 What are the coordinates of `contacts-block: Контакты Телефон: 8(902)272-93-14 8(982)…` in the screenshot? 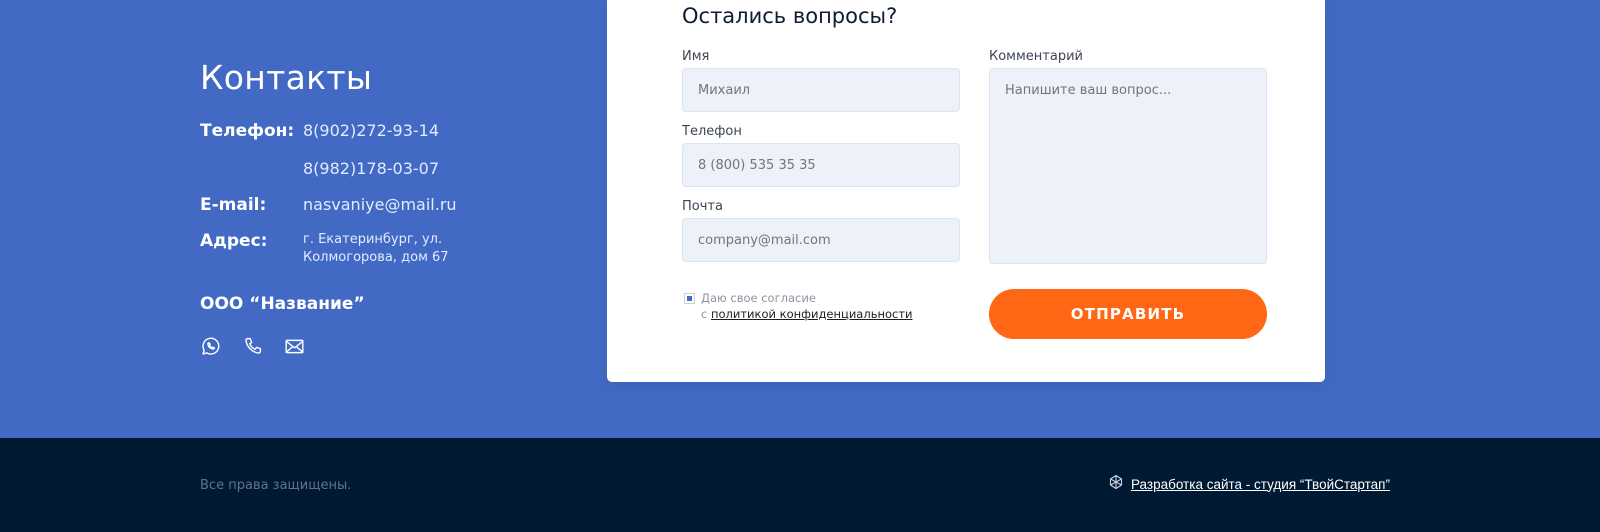 It's located at (328, 207).